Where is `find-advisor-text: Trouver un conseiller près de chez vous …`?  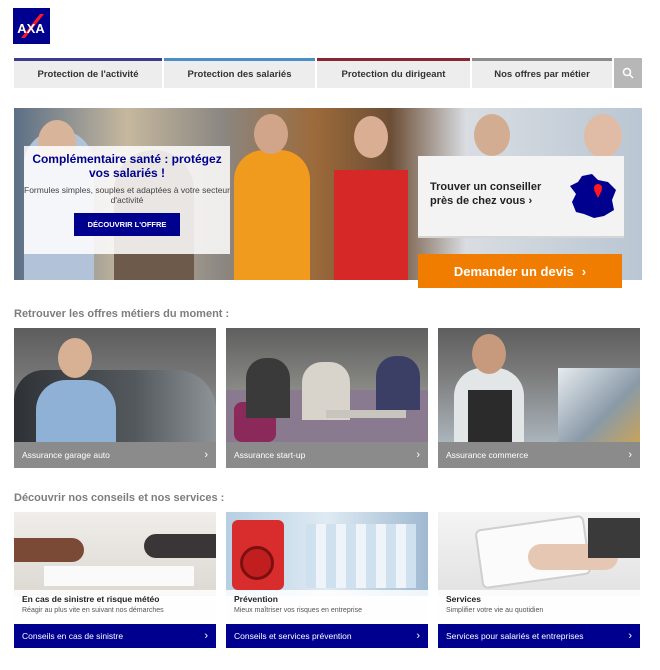
find-advisor-text: Trouver un conseiller près de chez vous … is located at coordinates (495, 194).